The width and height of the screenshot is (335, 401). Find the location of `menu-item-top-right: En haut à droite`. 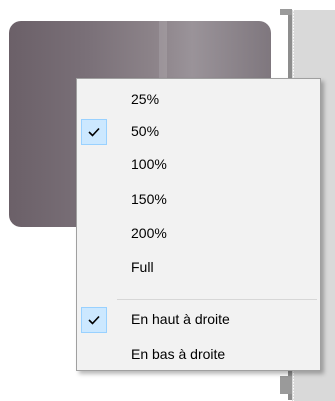

menu-item-top-right: En haut à droite is located at coordinates (199, 320).